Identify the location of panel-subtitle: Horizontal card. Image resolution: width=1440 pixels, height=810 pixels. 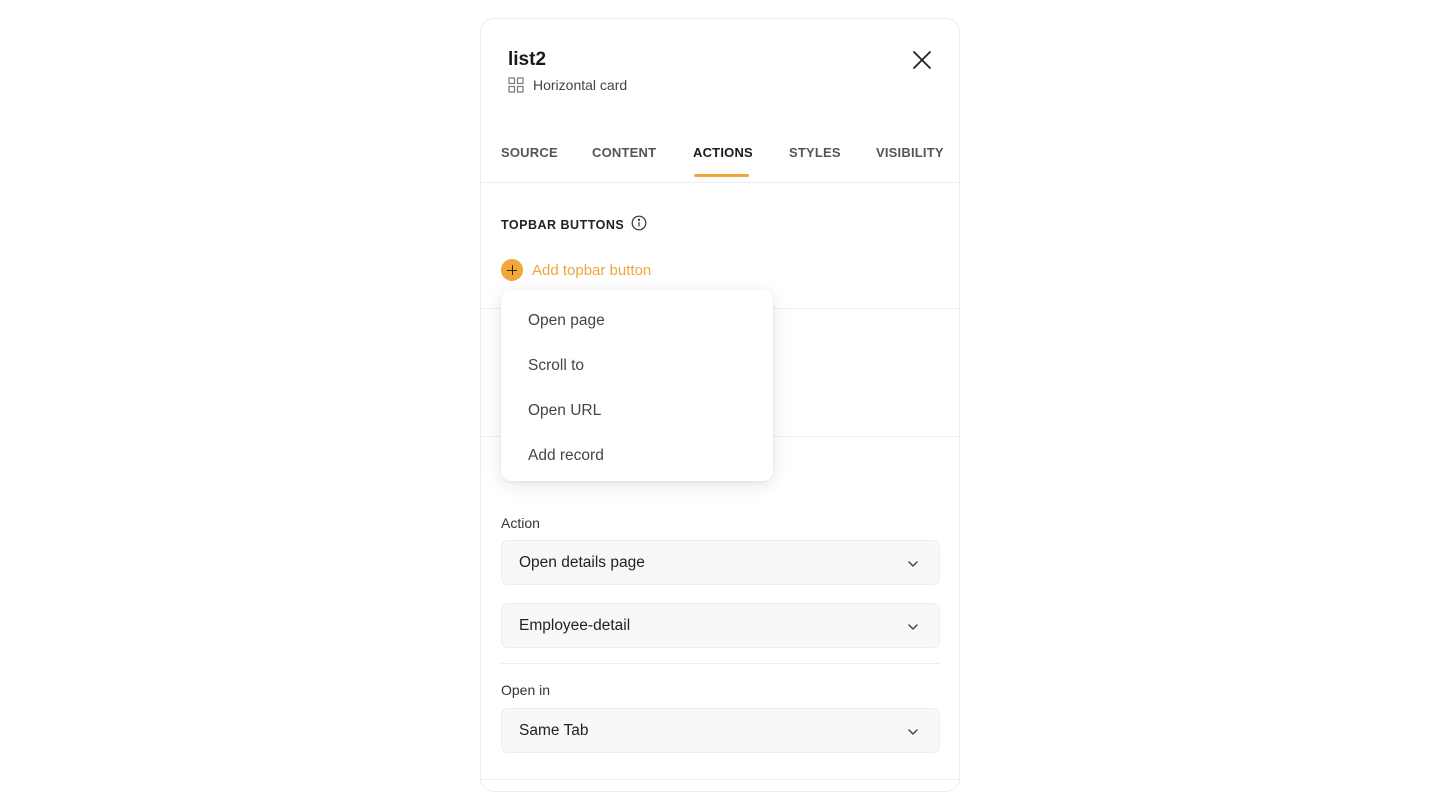
(567, 85).